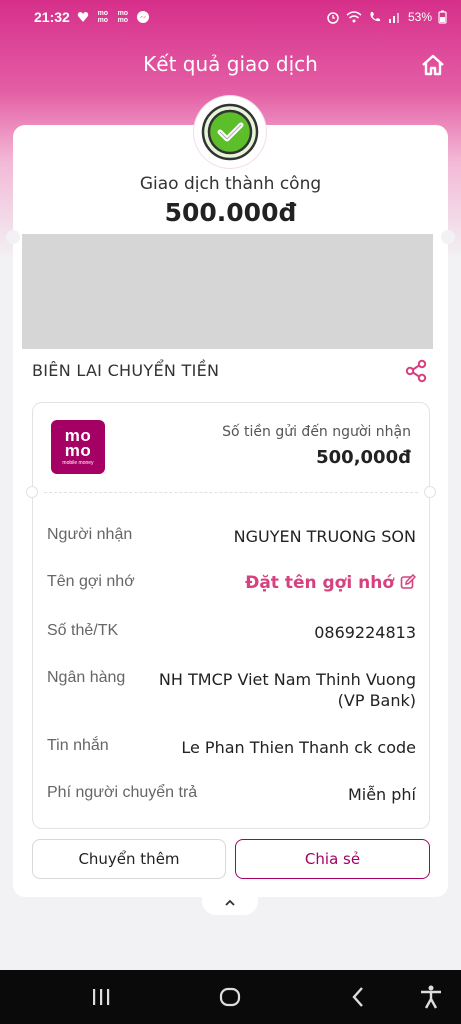 This screenshot has width=461, height=1024. Describe the element at coordinates (142, 17) in the screenshot. I see `messenger-icon` at that location.